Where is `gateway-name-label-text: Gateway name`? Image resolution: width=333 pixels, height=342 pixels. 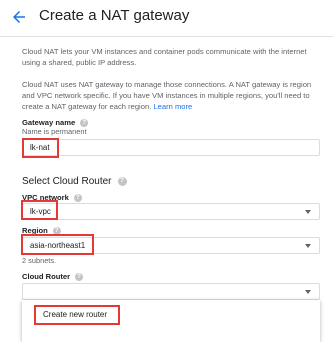
gateway-name-label-text: Gateway name is located at coordinates (49, 122).